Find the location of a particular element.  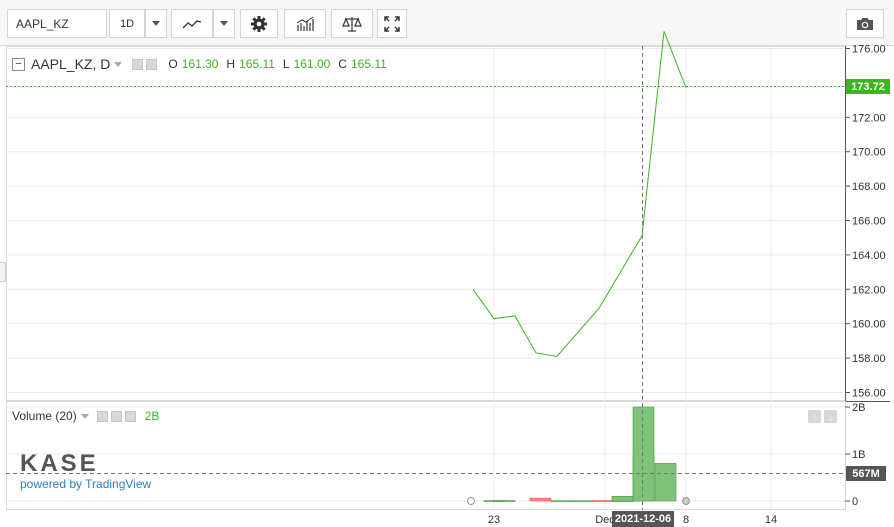

scroll-handle-right is located at coordinates (686, 501).